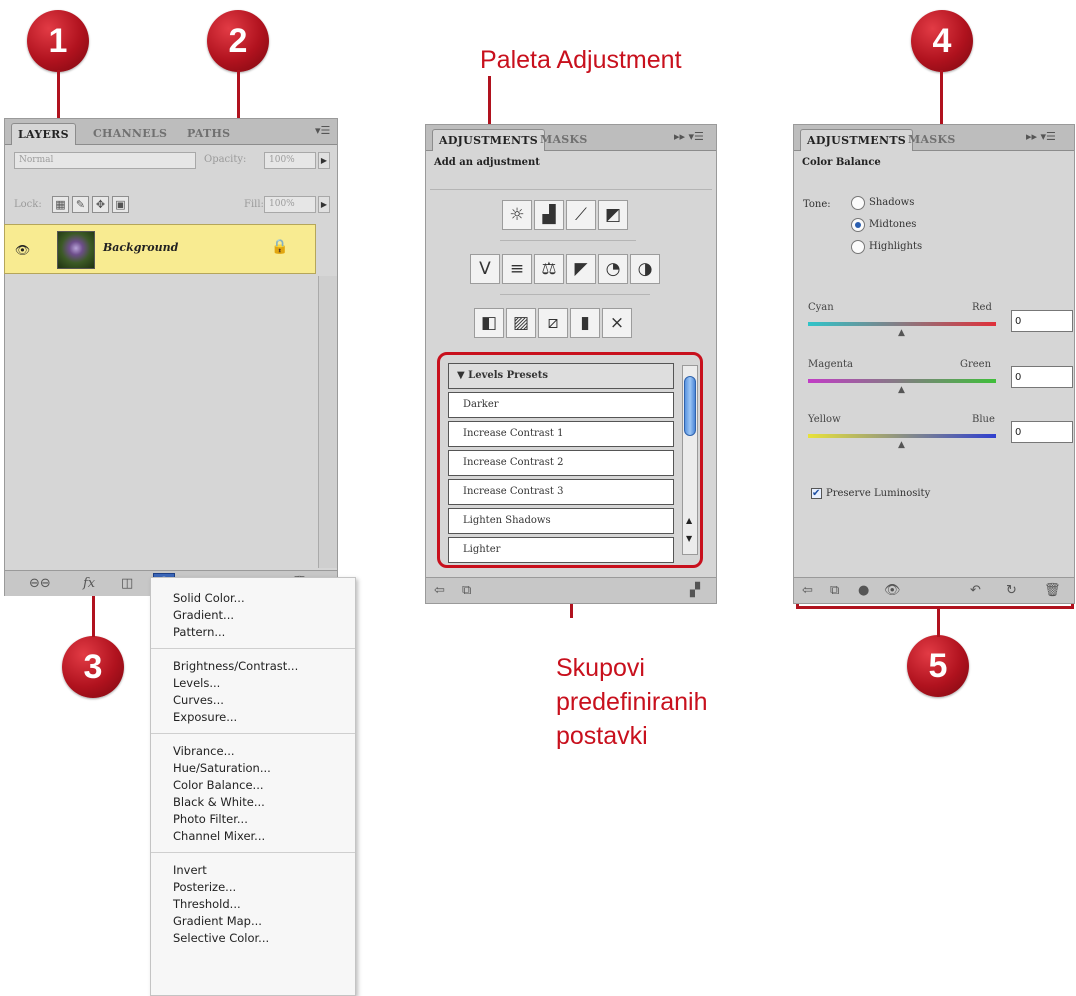 This screenshot has width=1076, height=996. Describe the element at coordinates (22, 250) in the screenshot. I see `eye-icon: 👁` at that location.